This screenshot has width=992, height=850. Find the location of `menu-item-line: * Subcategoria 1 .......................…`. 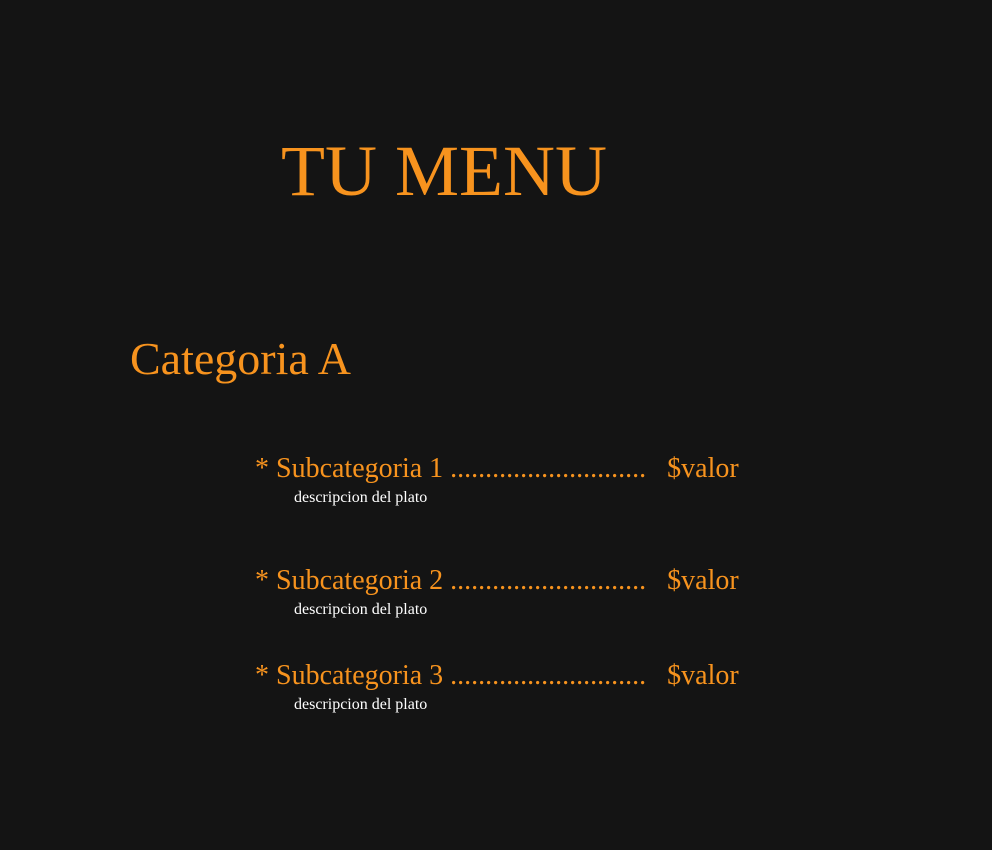

menu-item-line: * Subcategoria 1 .......................… is located at coordinates (497, 469).